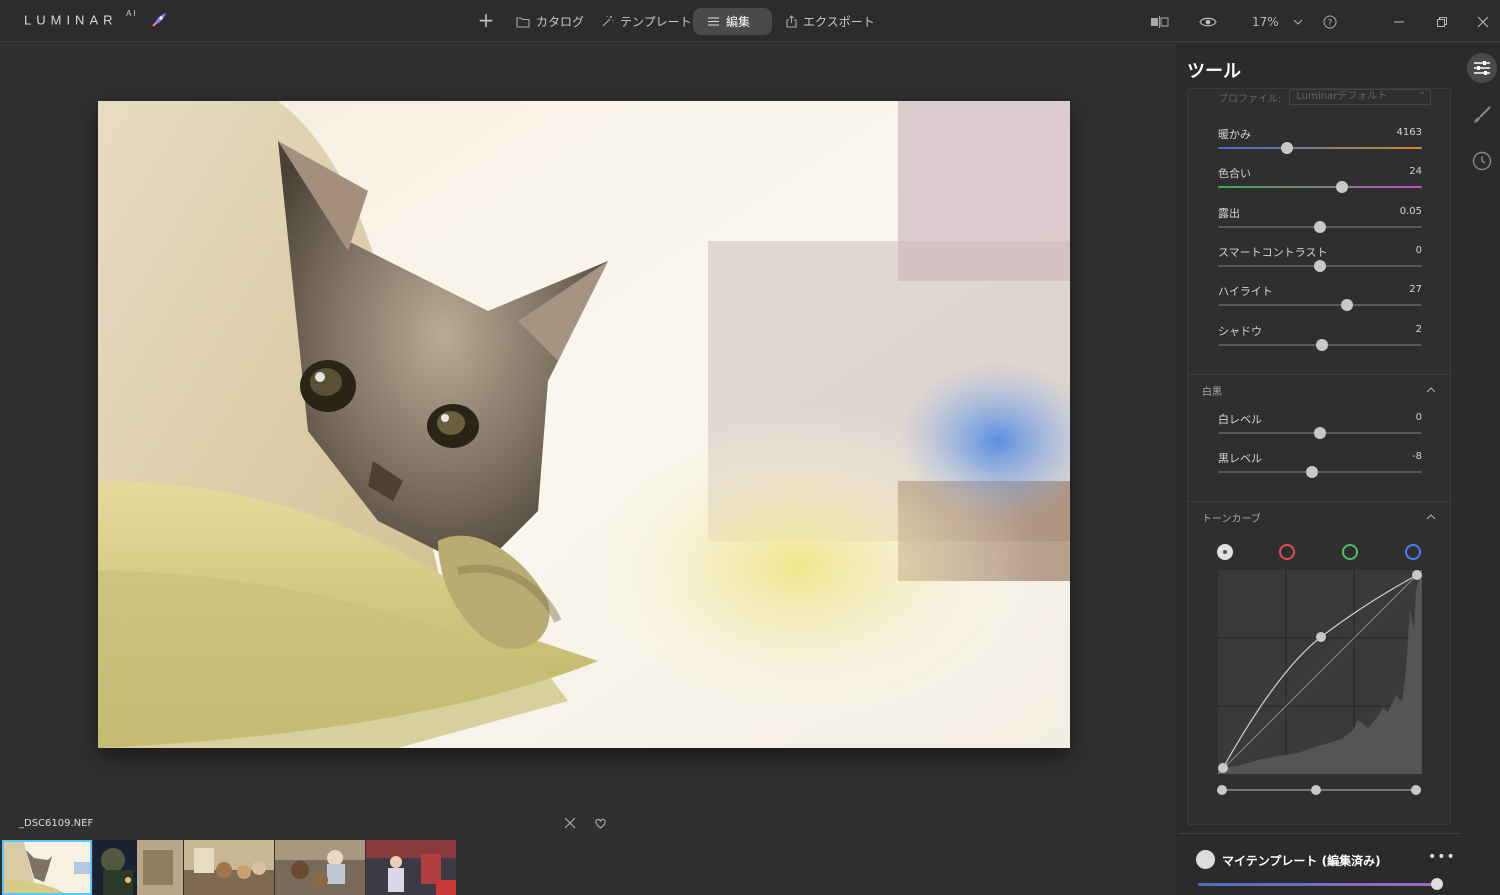 The height and width of the screenshot is (895, 1500). What do you see at coordinates (486, 20) in the screenshot?
I see `add-photos-button: +` at bounding box center [486, 20].